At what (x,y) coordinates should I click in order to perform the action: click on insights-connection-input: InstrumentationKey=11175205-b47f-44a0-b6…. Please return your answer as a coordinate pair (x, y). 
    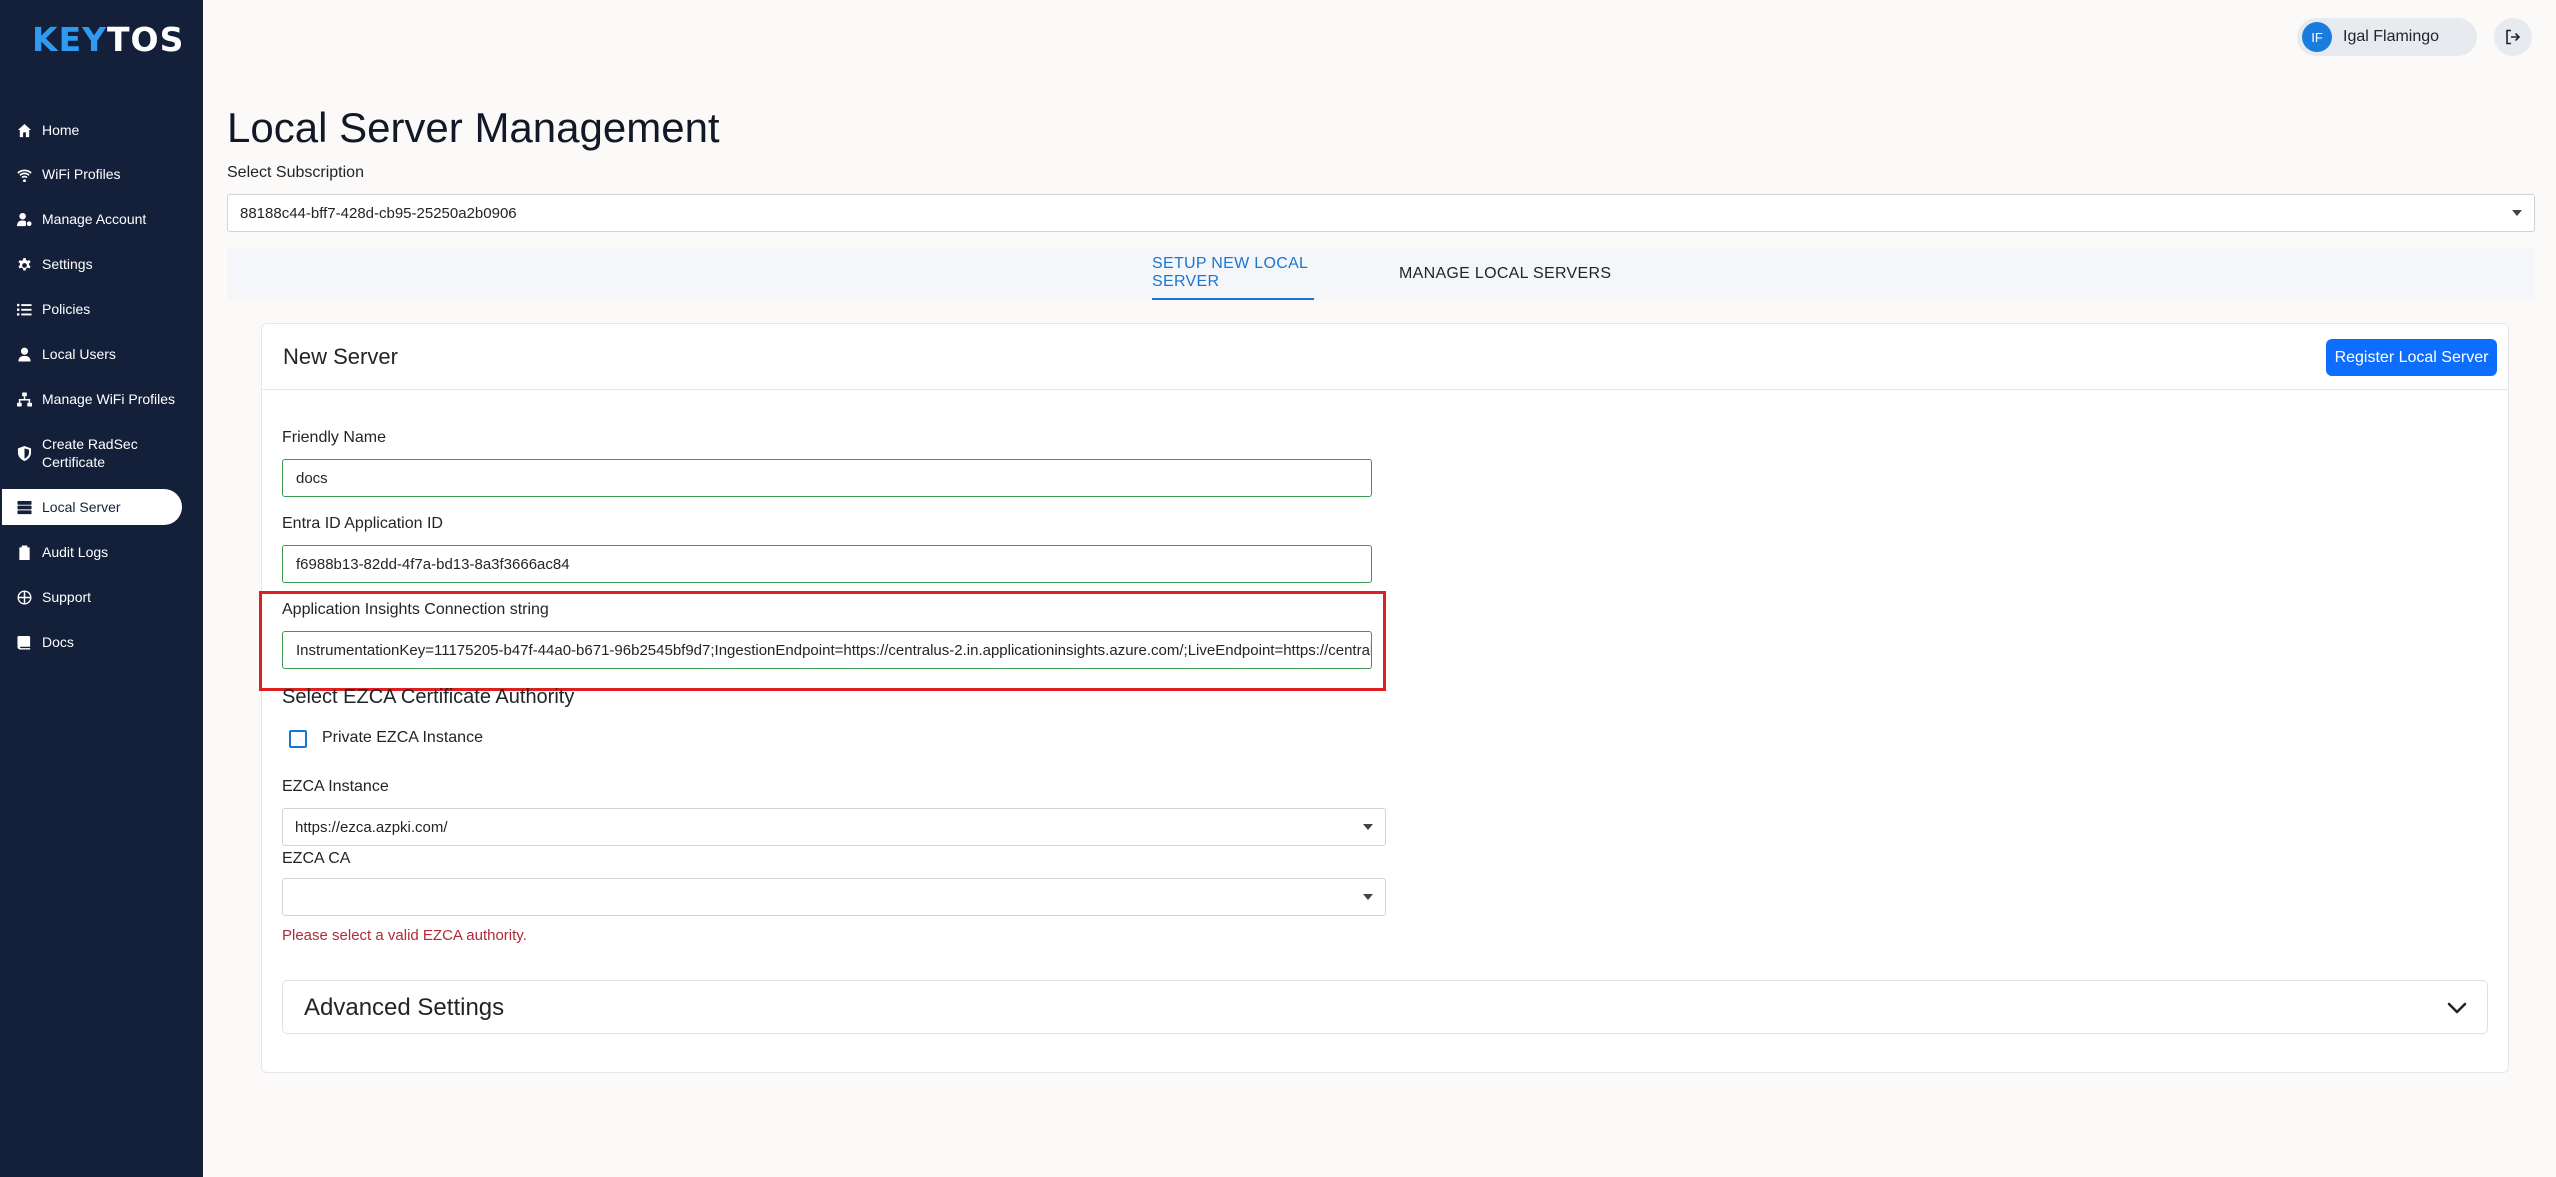
    Looking at the image, I should click on (827, 650).